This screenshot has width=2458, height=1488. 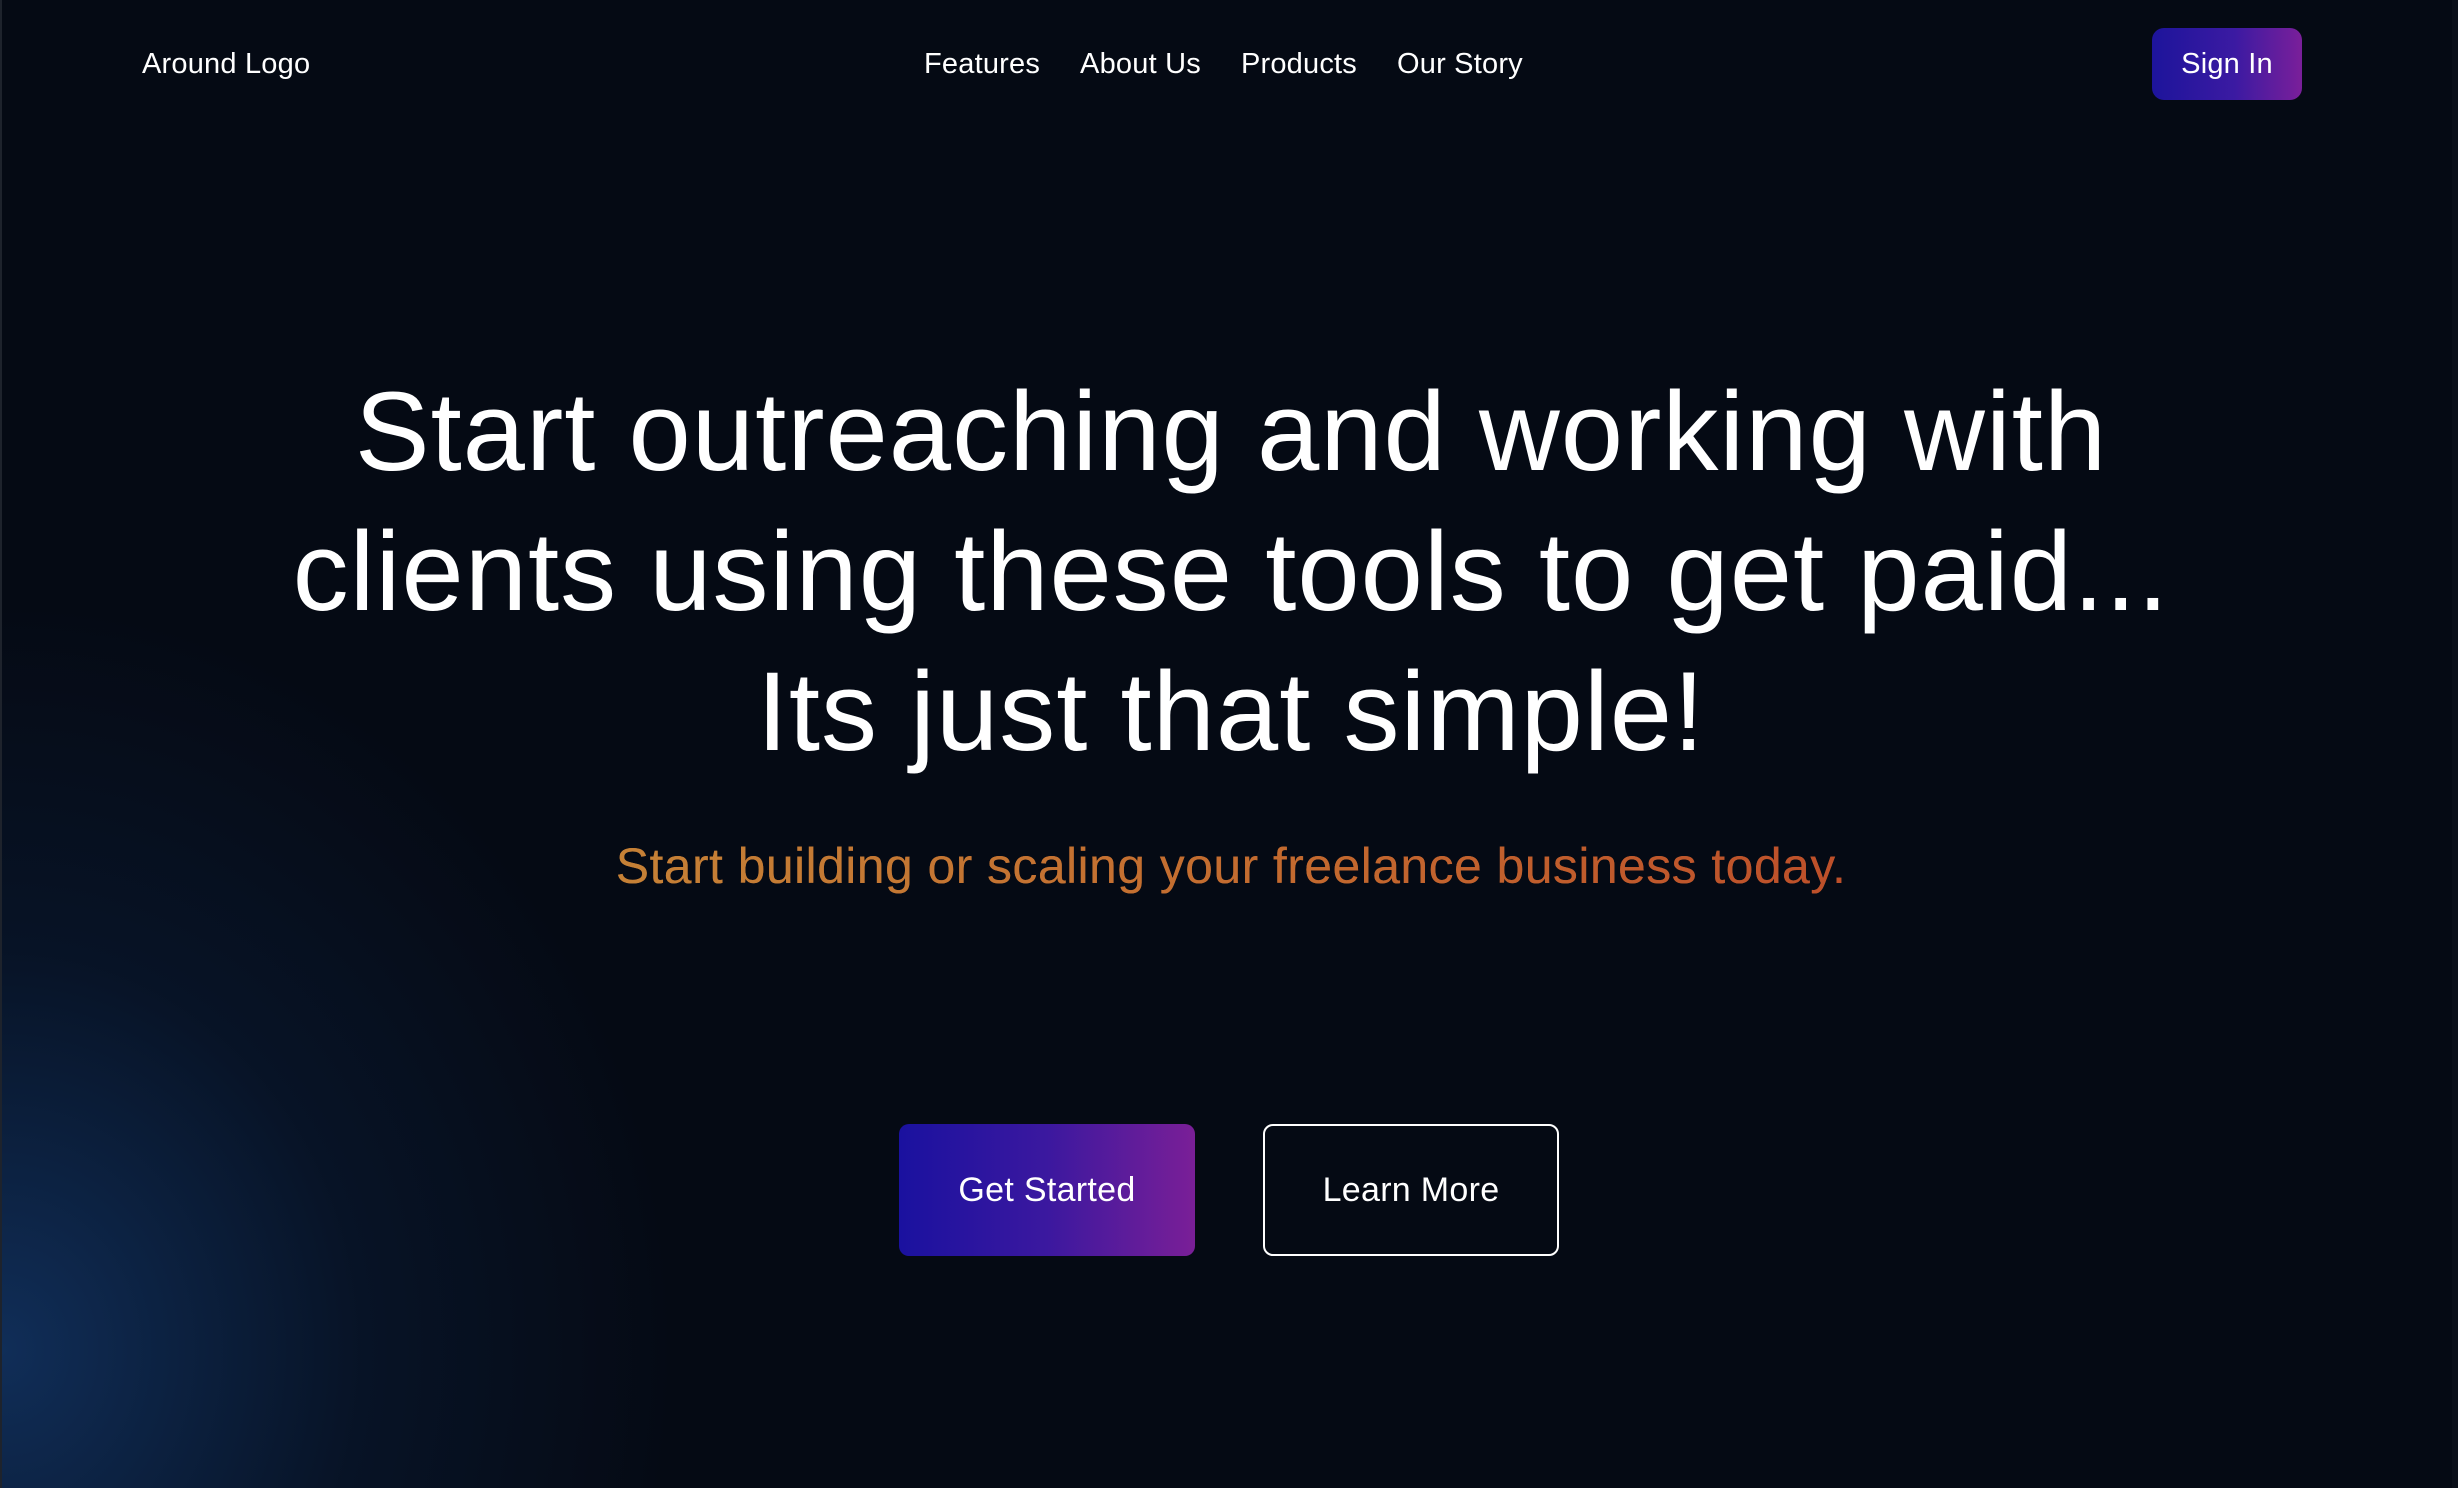 What do you see at coordinates (1460, 64) in the screenshot?
I see `nav-link-our-story: Our Story` at bounding box center [1460, 64].